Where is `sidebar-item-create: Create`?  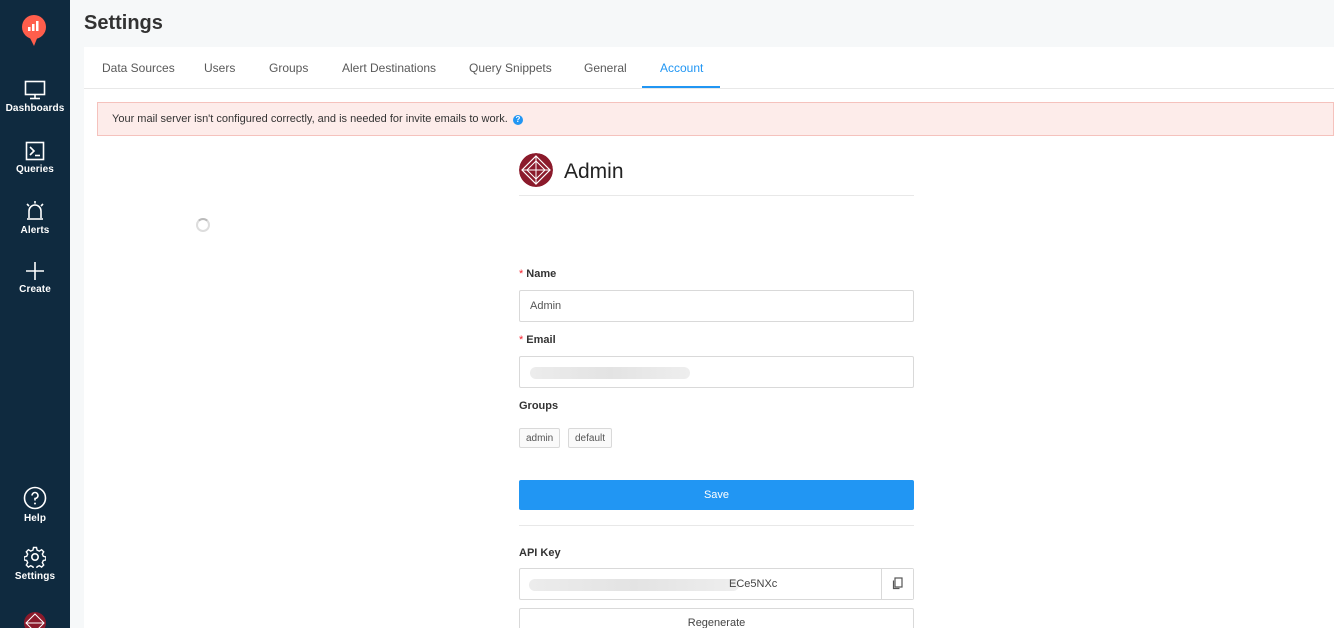
sidebar-item-create: Create is located at coordinates (35, 278).